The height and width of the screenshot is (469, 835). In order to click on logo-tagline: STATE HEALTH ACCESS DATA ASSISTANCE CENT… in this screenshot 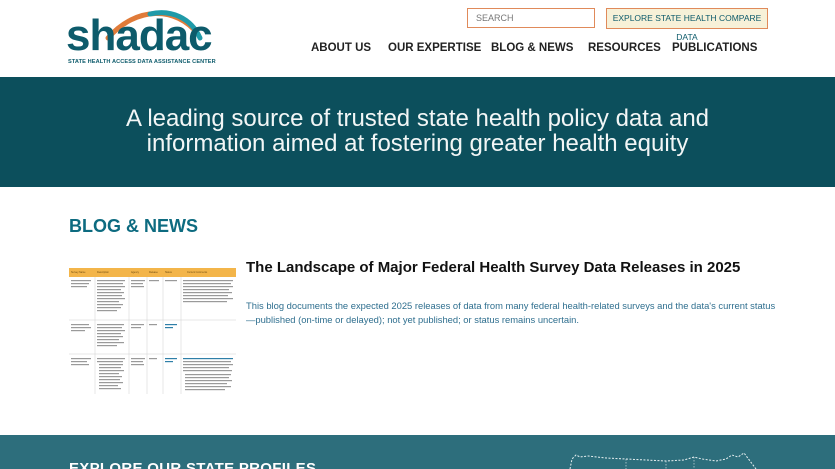, I will do `click(142, 62)`.